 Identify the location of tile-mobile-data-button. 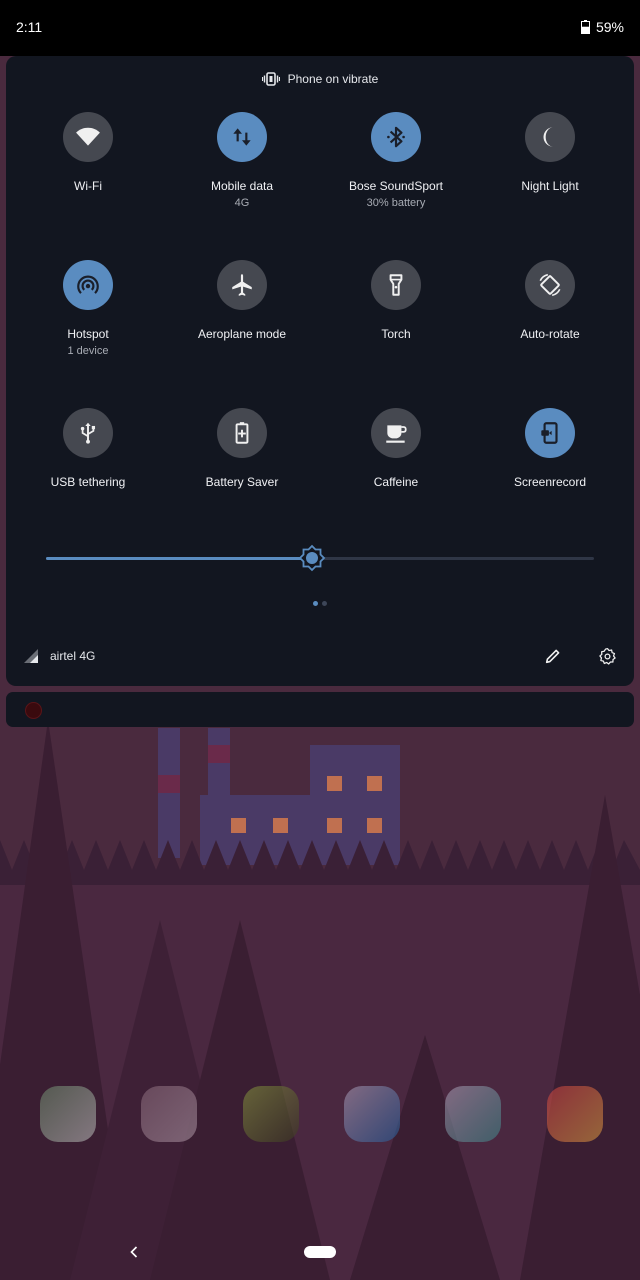
(242, 137).